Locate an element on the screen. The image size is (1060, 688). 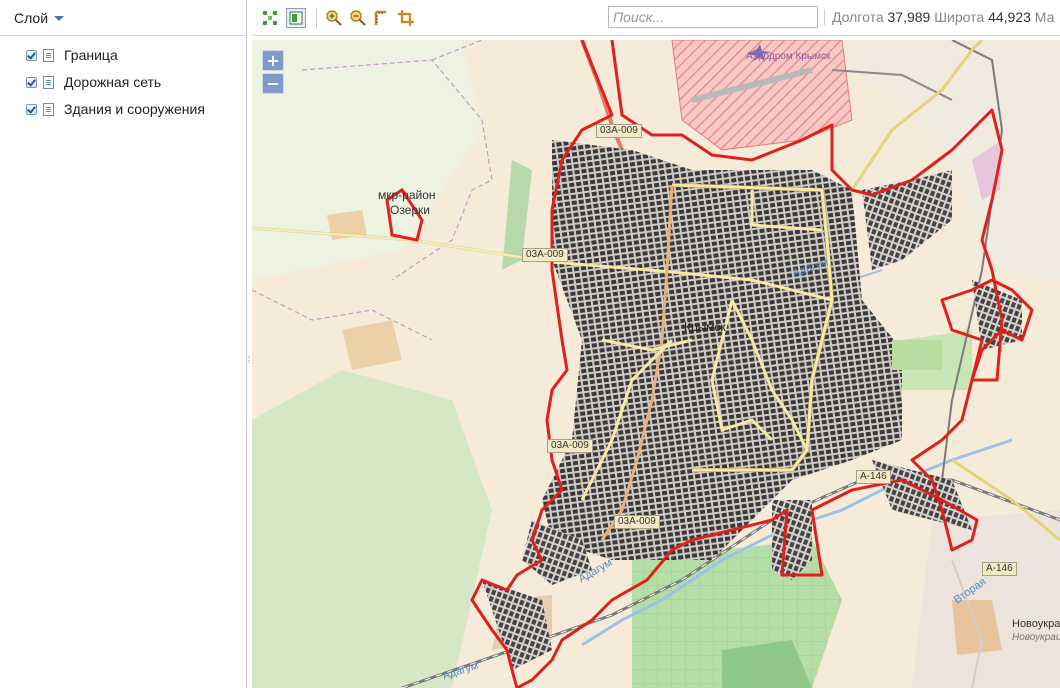
panel-resize-handle is located at coordinates (249, 360).